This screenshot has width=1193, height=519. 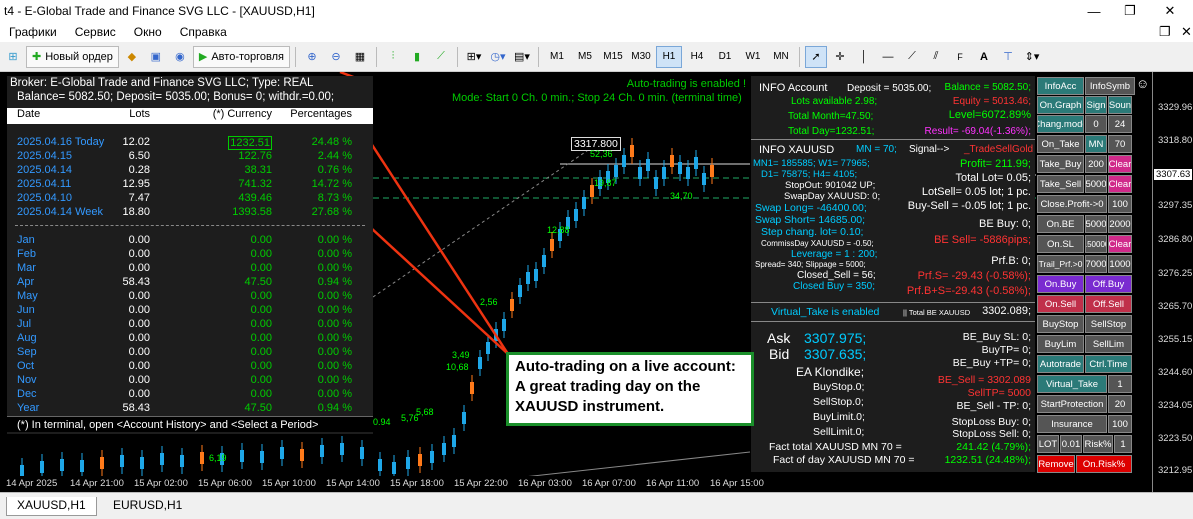 I want to click on mn-value-button: 70, so click(x=1120, y=144).